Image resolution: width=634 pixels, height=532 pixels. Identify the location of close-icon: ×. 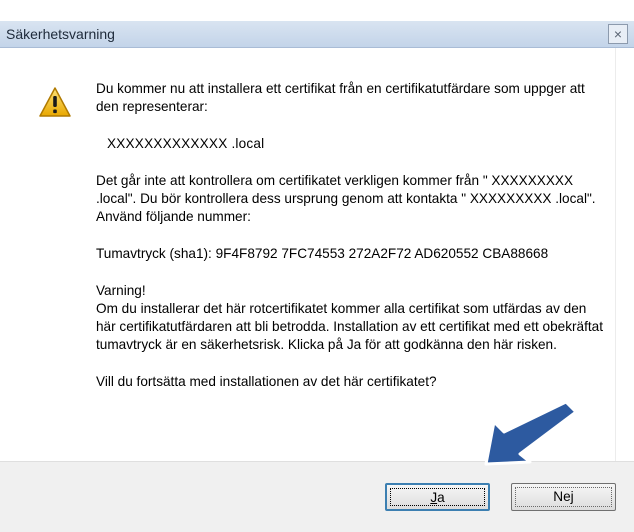
(618, 34).